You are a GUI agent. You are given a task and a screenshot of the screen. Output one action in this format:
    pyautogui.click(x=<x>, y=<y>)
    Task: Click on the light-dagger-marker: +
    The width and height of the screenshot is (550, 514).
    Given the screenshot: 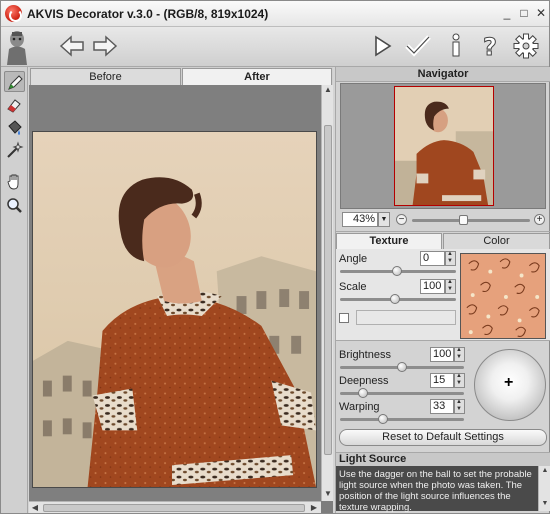 What is the action you would take?
    pyautogui.click(x=508, y=383)
    